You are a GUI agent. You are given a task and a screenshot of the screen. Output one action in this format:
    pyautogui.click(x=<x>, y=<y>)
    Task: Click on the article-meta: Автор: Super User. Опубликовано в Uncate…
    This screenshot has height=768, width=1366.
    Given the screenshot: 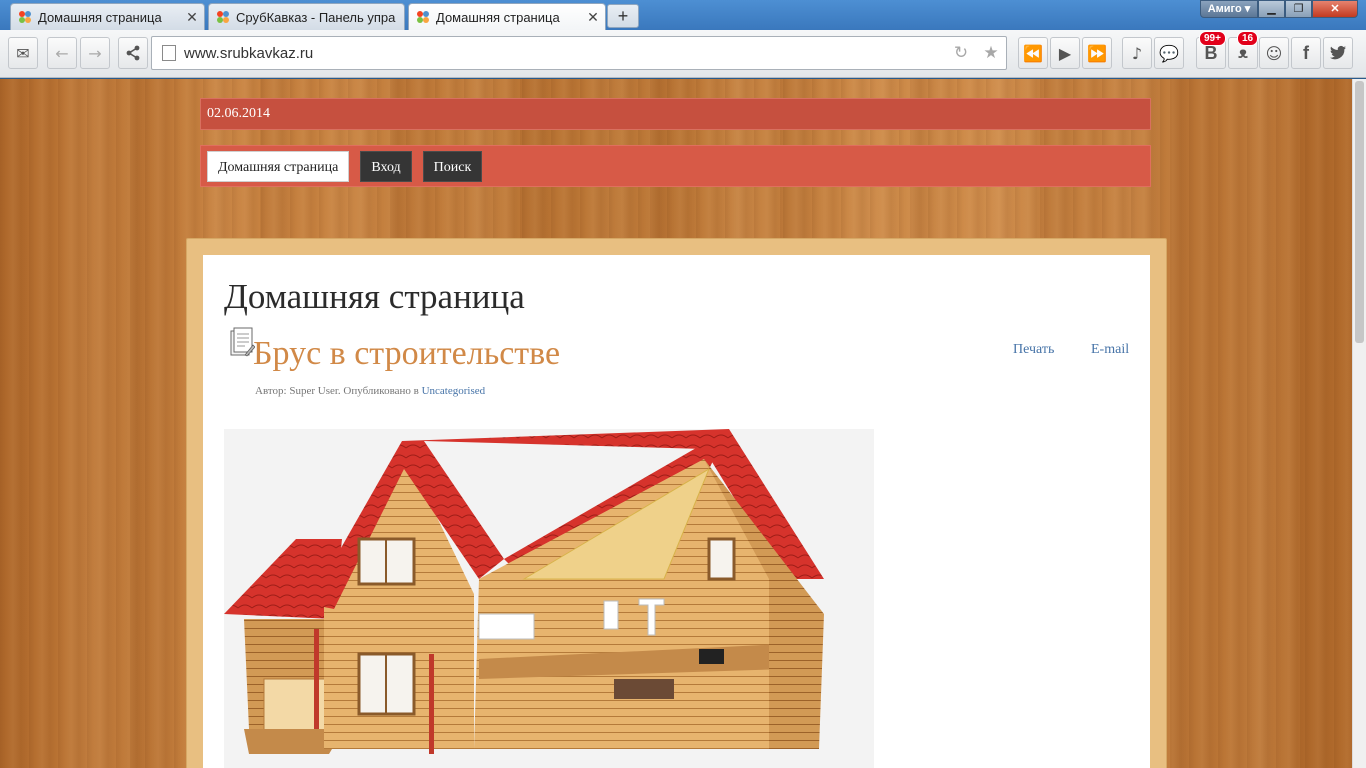 What is the action you would take?
    pyautogui.click(x=370, y=391)
    